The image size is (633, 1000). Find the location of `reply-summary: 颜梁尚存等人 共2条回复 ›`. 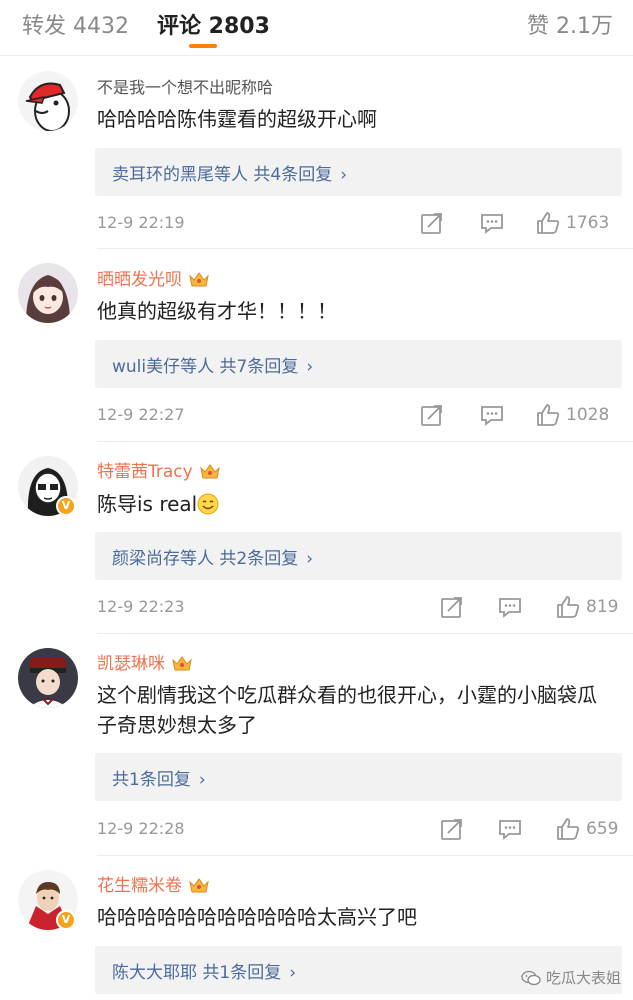

reply-summary: 颜梁尚存等人 共2条回复 › is located at coordinates (358, 556).